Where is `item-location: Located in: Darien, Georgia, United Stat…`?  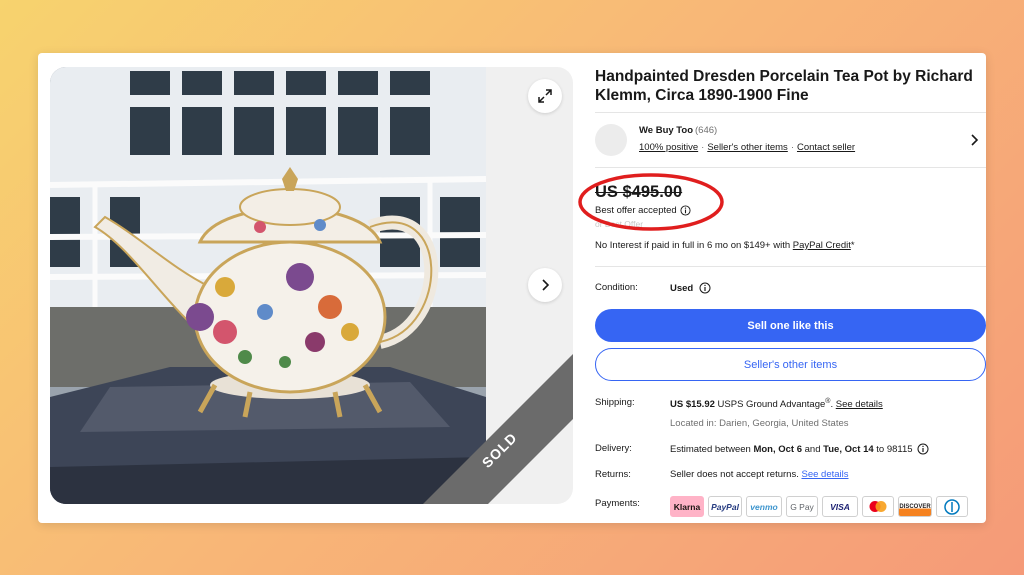 item-location: Located in: Darien, Georgia, United Stat… is located at coordinates (759, 423).